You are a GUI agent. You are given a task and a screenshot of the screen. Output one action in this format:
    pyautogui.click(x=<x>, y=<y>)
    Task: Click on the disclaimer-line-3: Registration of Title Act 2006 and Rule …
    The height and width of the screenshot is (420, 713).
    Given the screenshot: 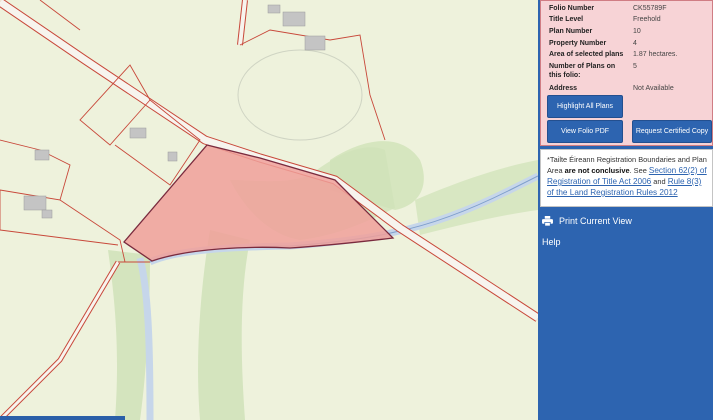 What is the action you would take?
    pyautogui.click(x=624, y=181)
    